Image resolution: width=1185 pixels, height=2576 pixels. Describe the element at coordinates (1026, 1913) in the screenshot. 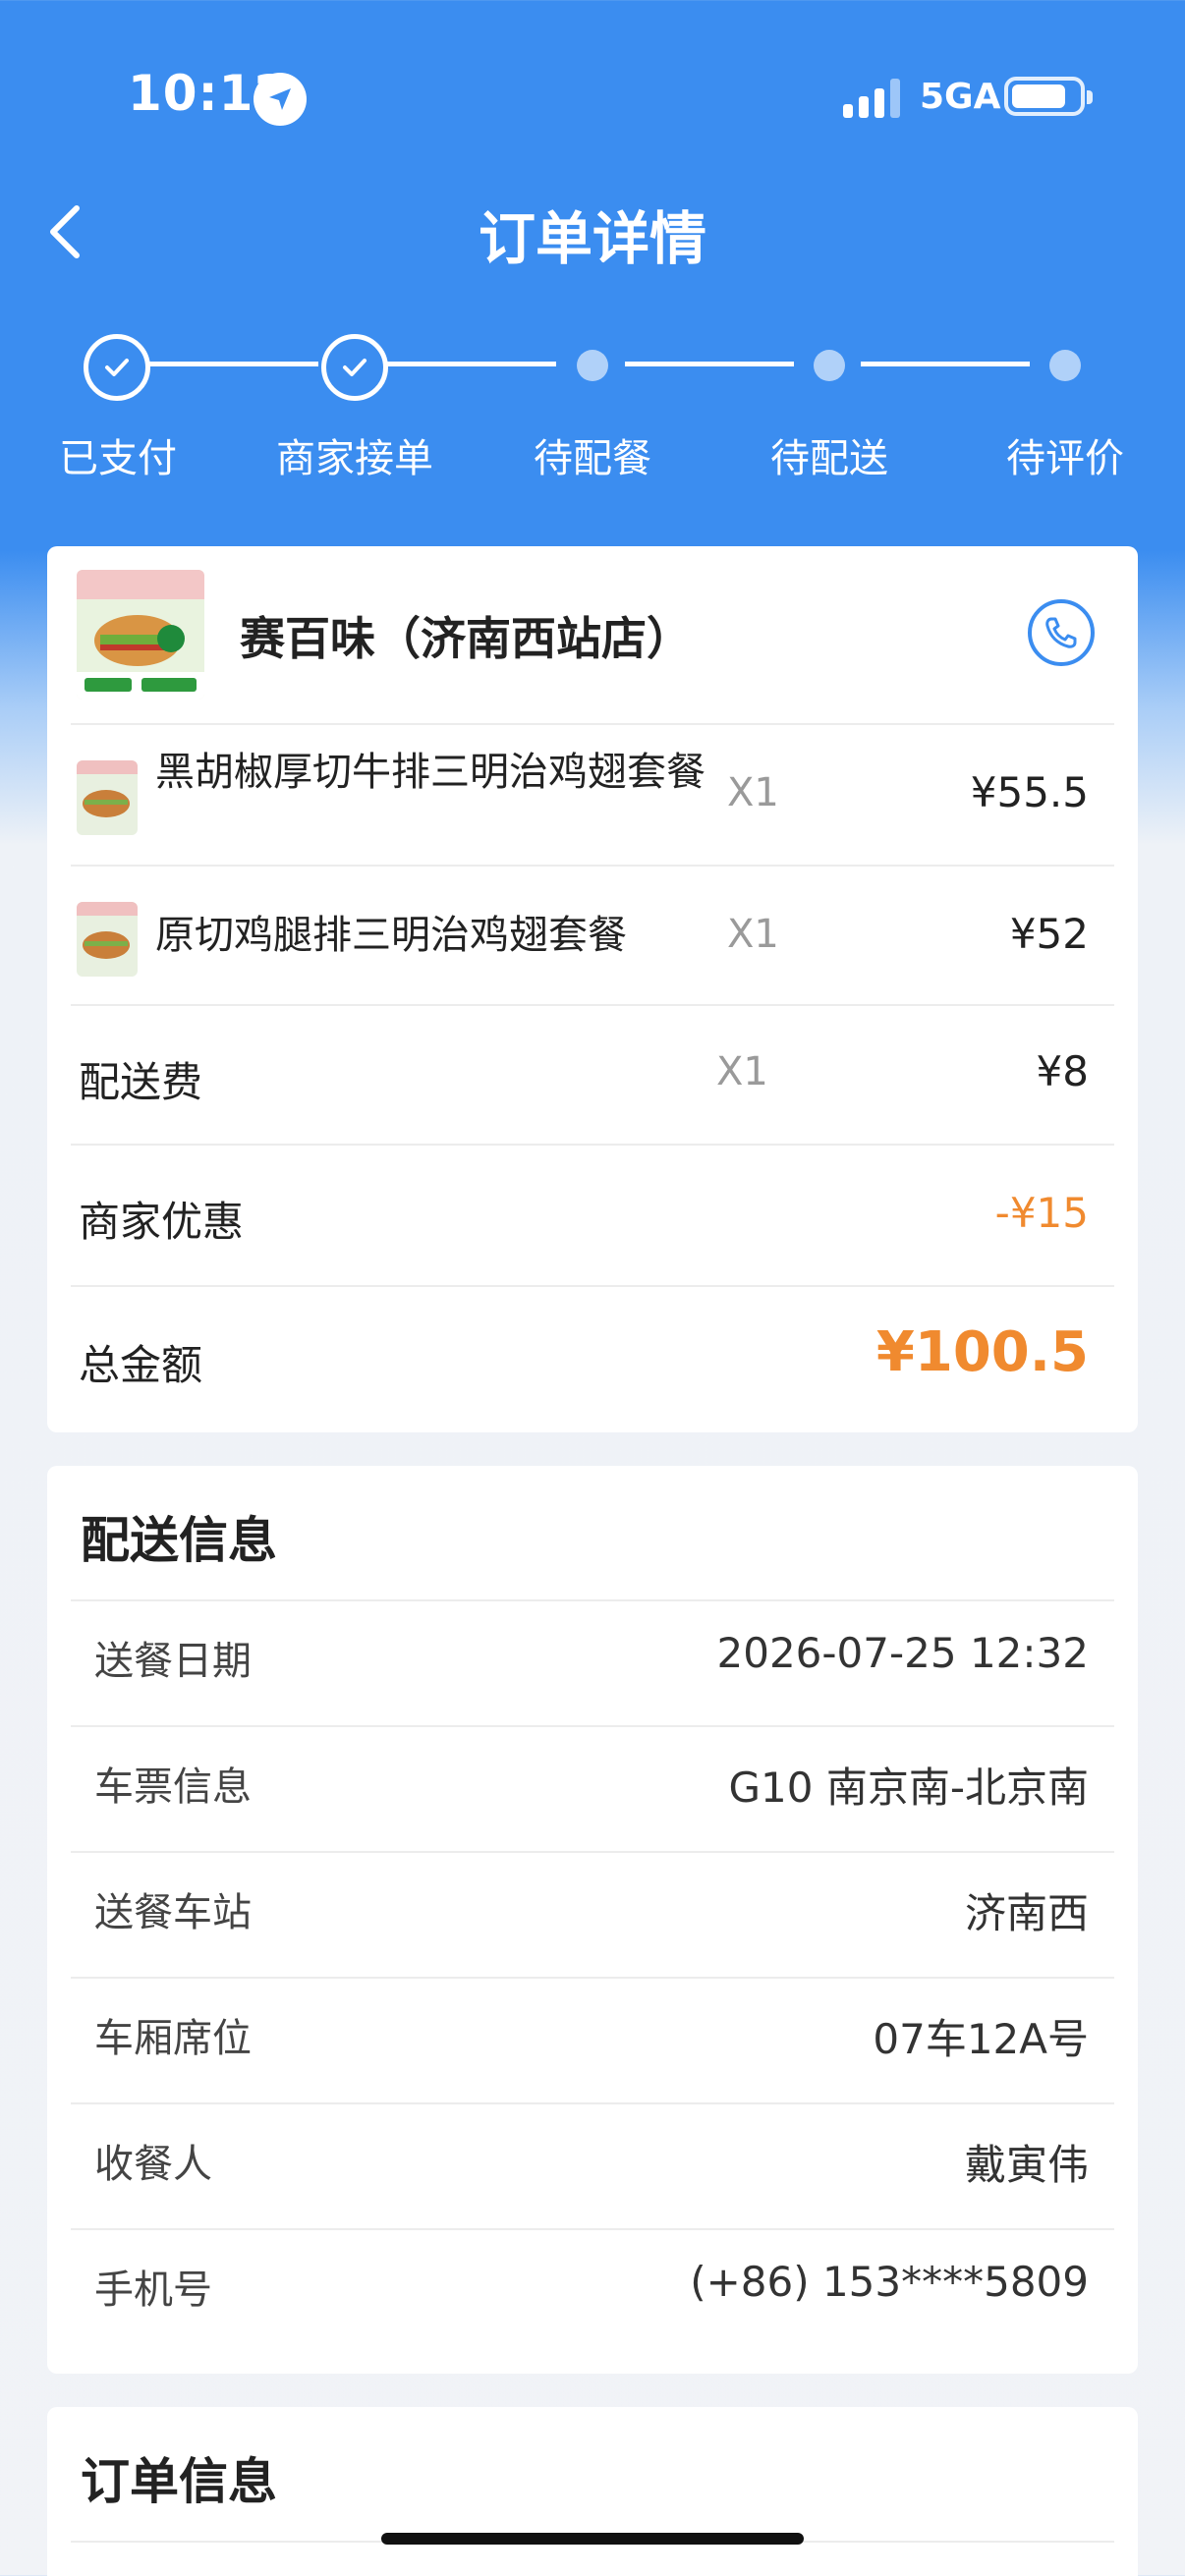

I see `info-value: 济南西` at that location.